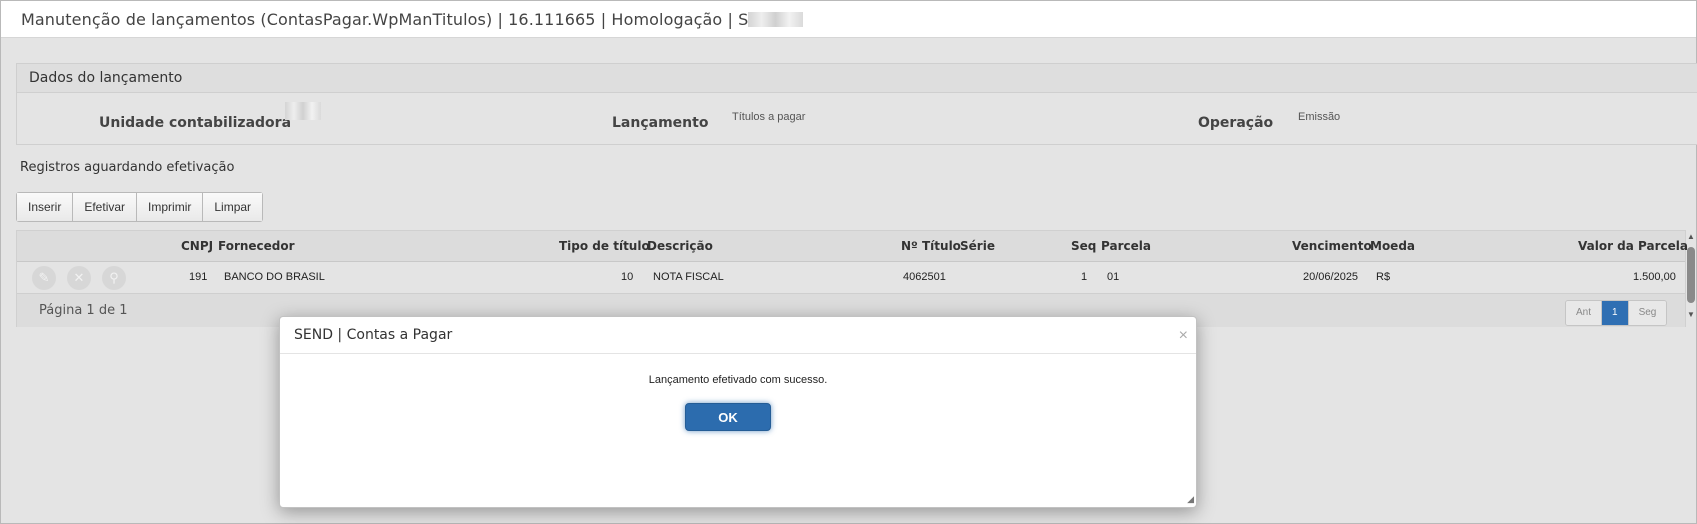  What do you see at coordinates (1691, 314) in the screenshot?
I see `scroll-down-icon: ▼` at bounding box center [1691, 314].